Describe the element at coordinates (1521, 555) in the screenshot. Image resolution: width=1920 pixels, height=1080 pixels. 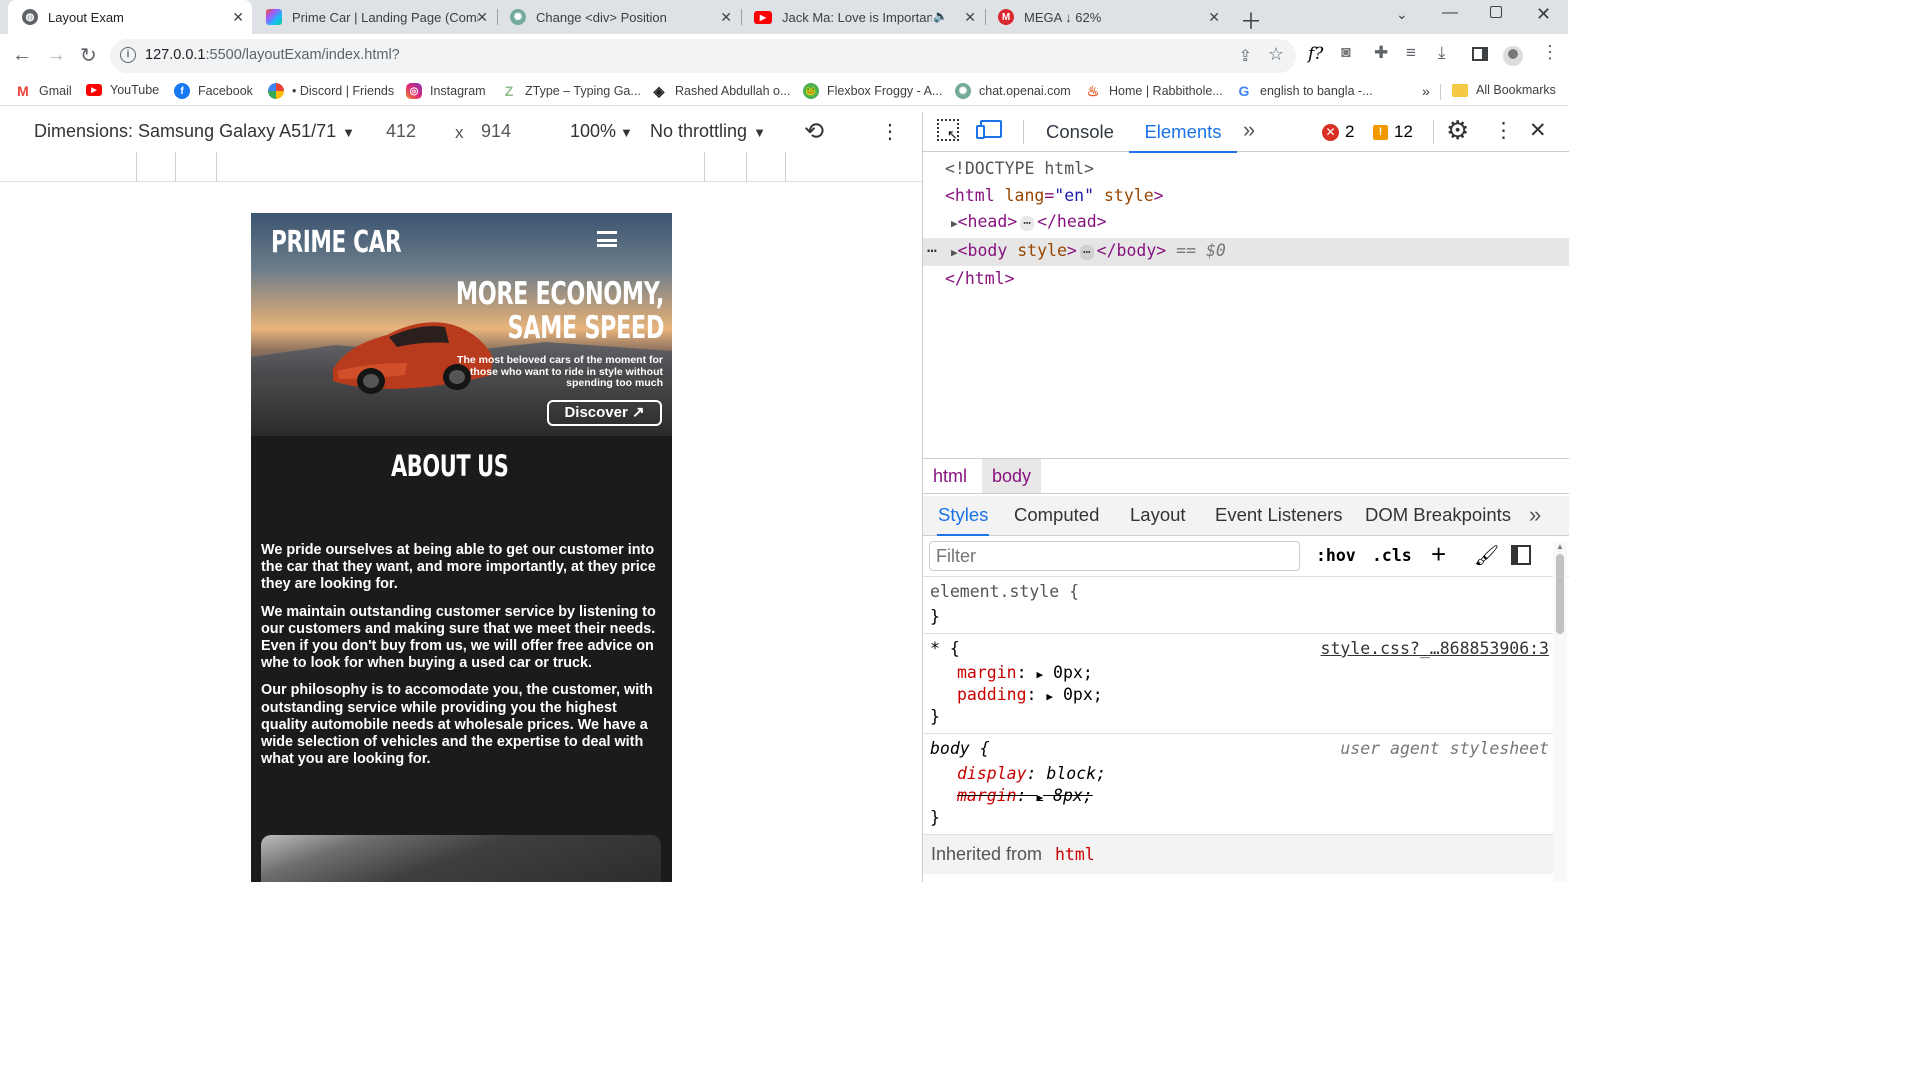
I see `toggle-sidebar-icon` at that location.